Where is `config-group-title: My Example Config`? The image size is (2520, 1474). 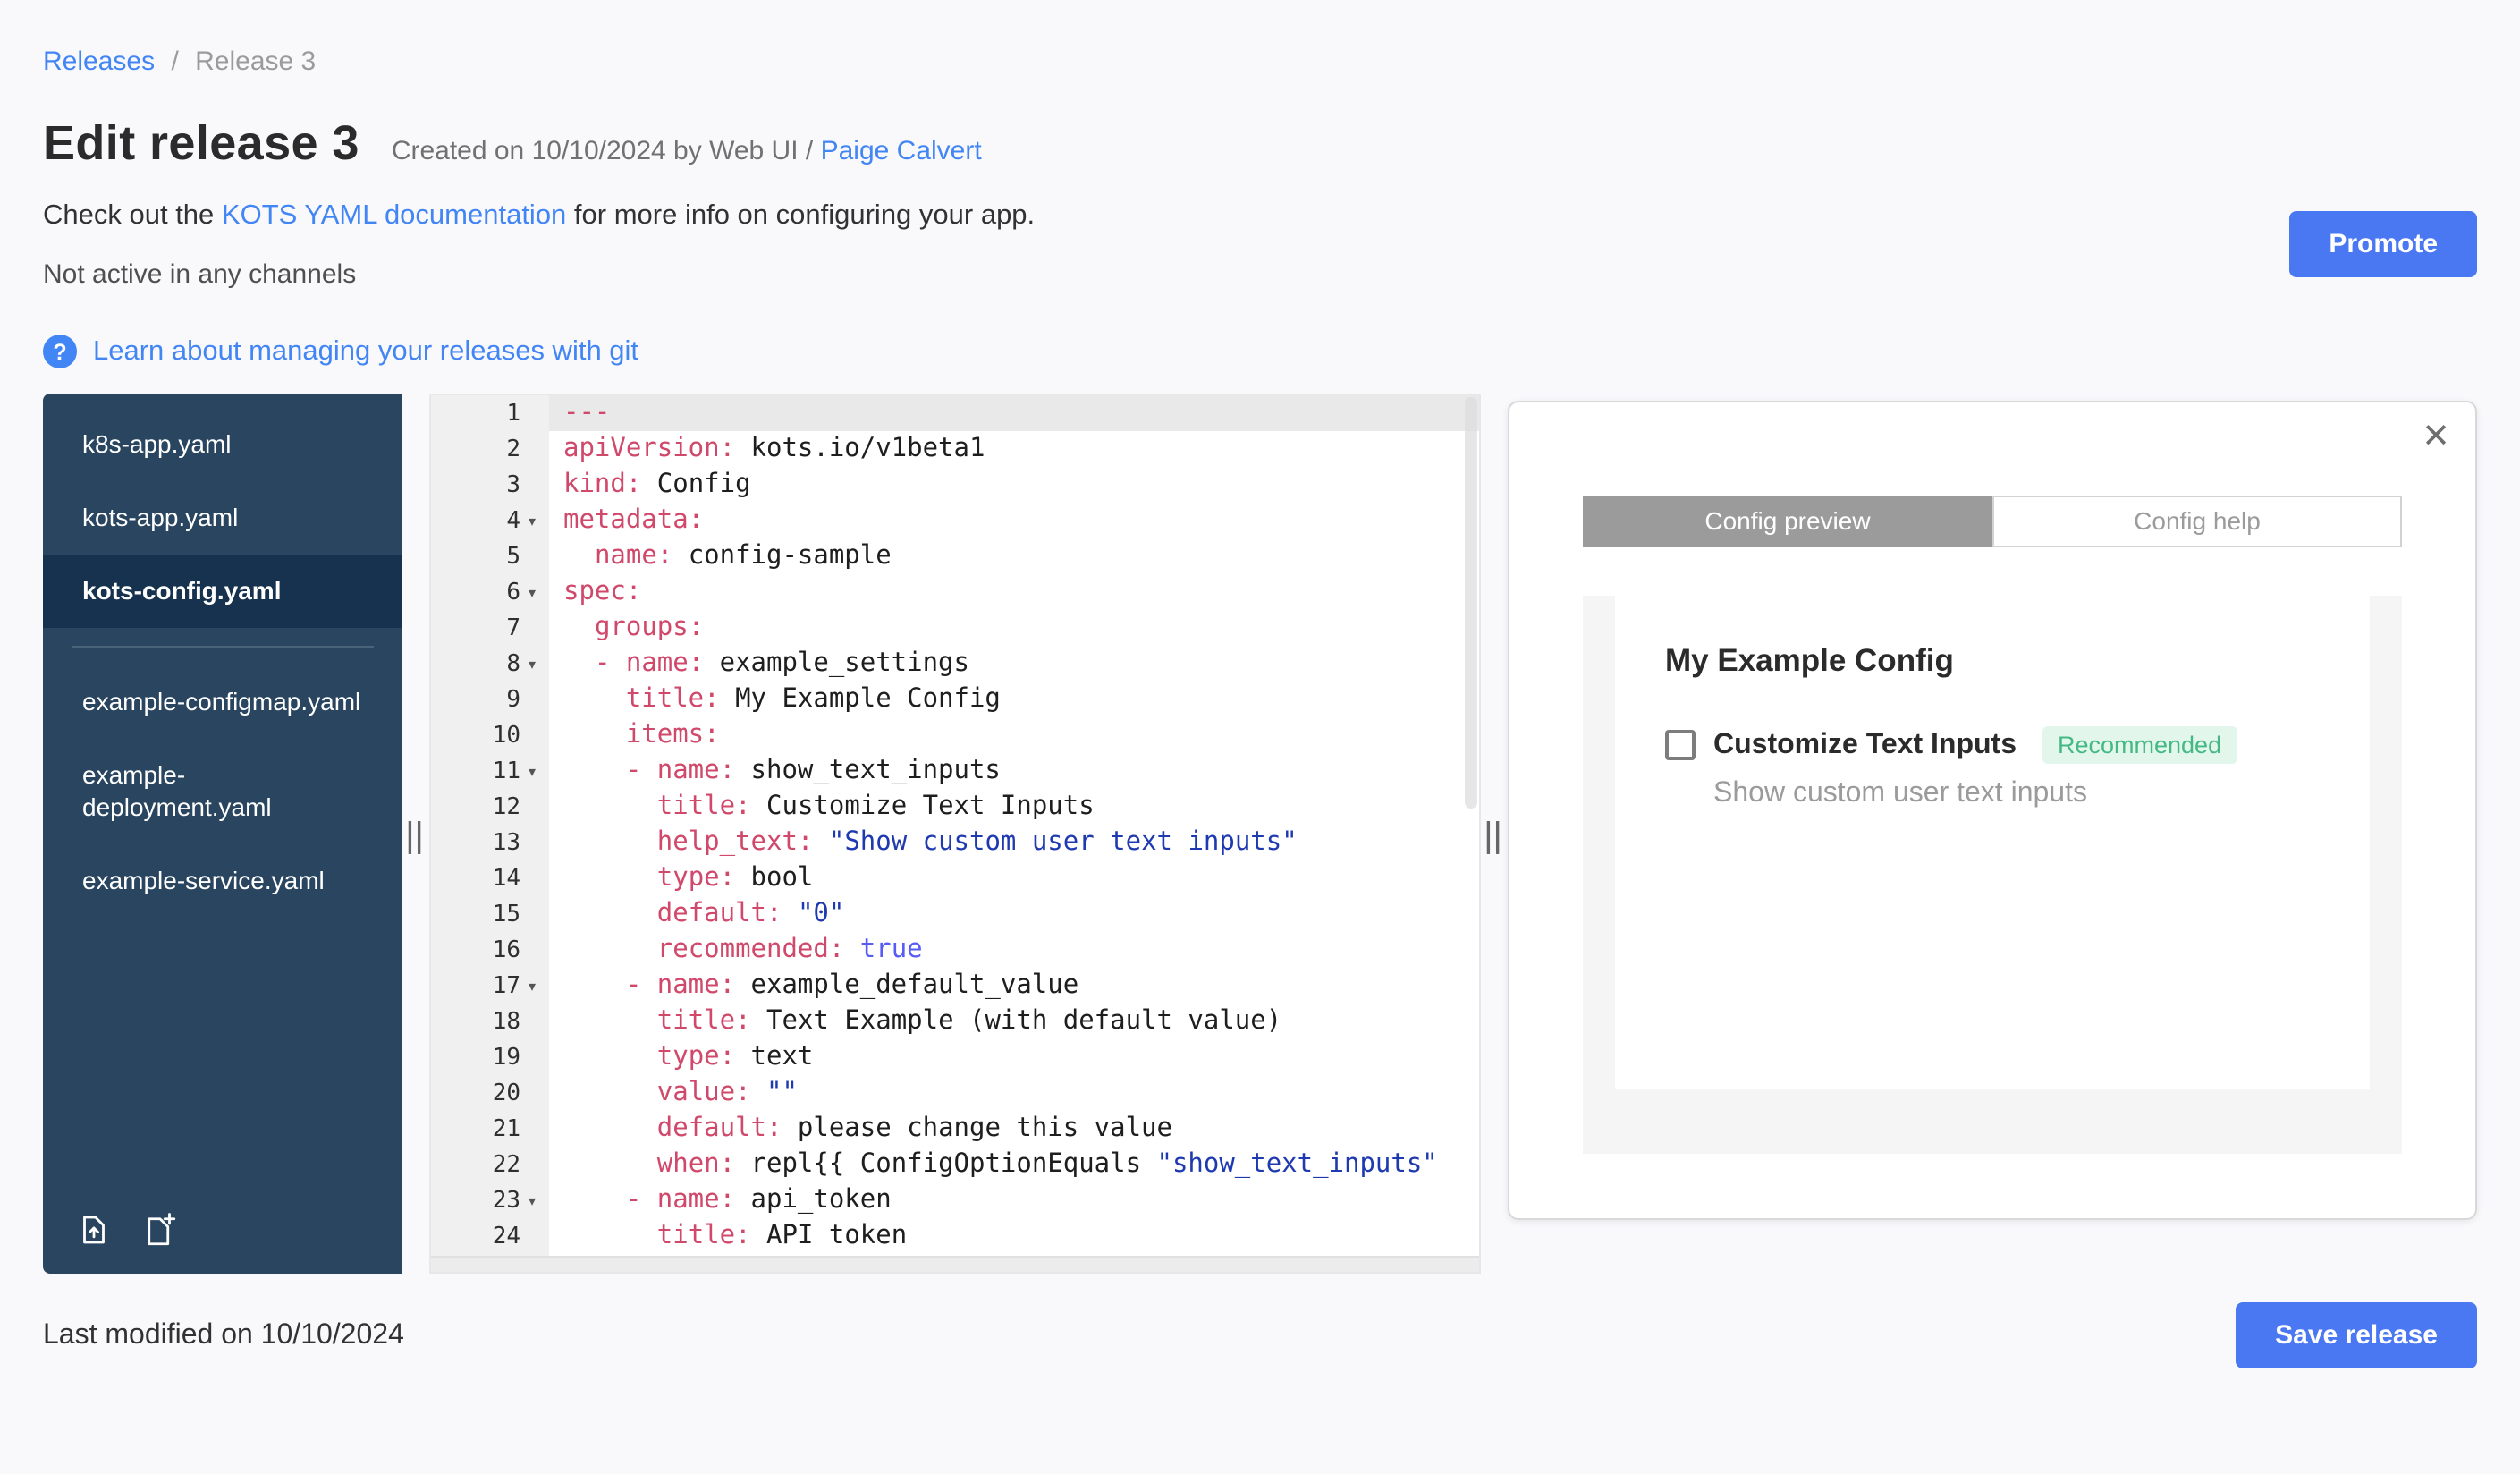
config-group-title: My Example Config is located at coordinates (1809, 660).